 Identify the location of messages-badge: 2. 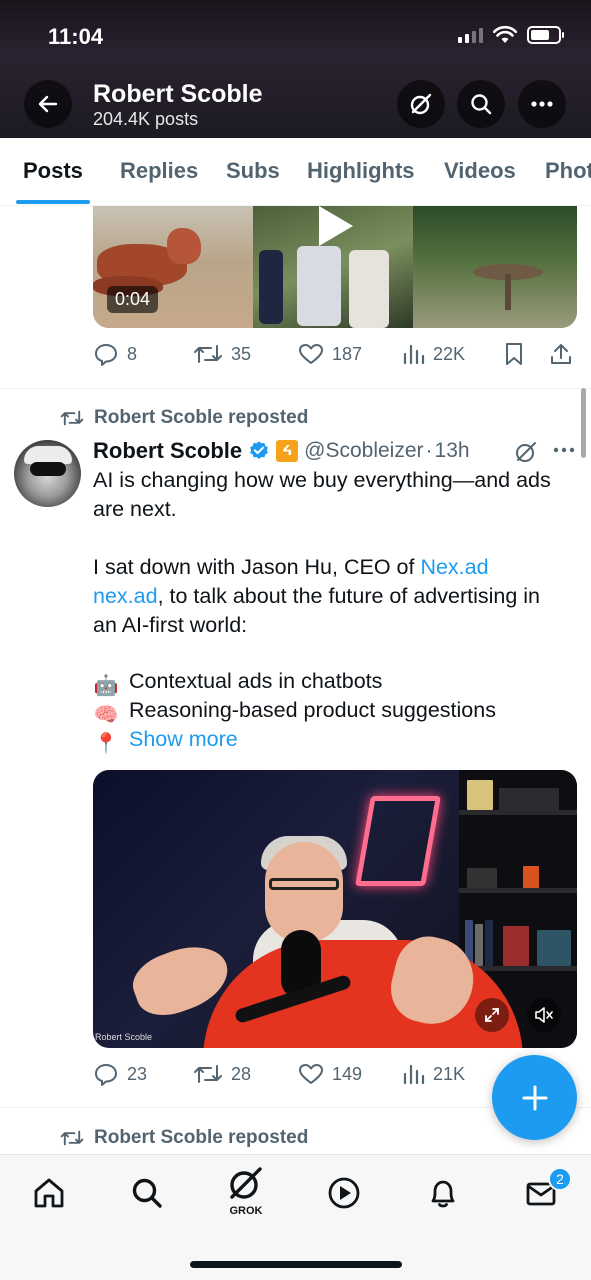
(560, 1179).